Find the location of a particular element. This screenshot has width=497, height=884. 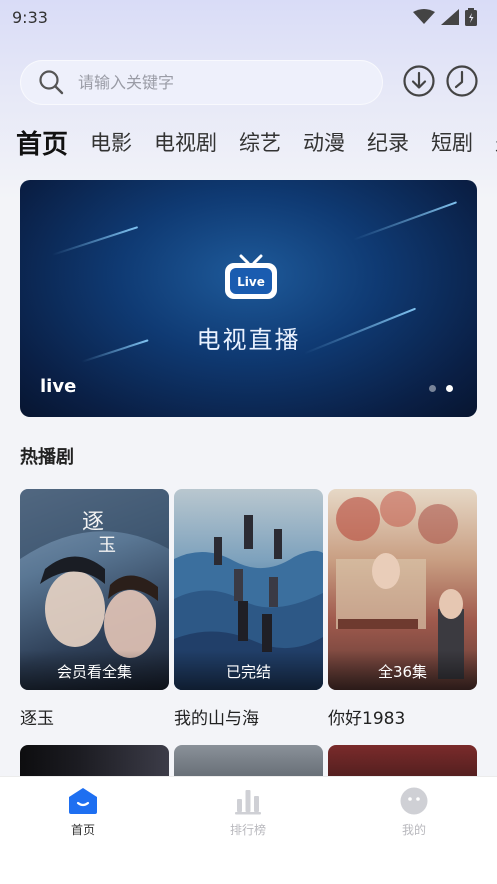

drama-title: 你好1983 is located at coordinates (402, 716).